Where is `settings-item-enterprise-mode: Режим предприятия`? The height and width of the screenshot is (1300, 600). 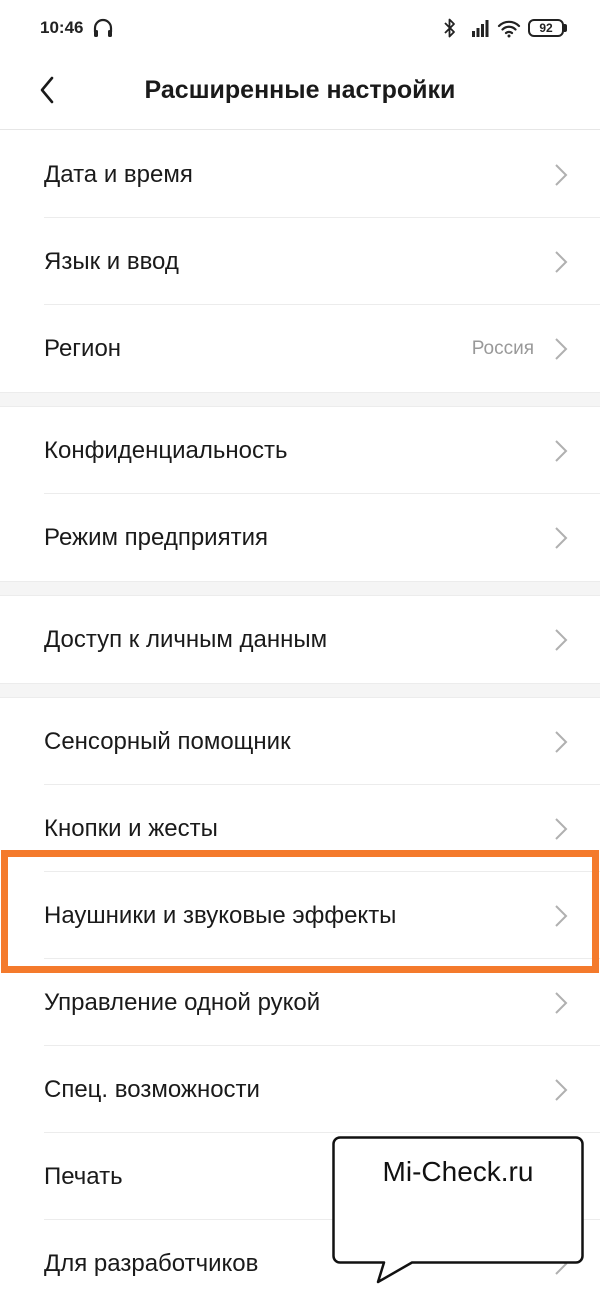 settings-item-enterprise-mode: Режим предприятия is located at coordinates (300, 537).